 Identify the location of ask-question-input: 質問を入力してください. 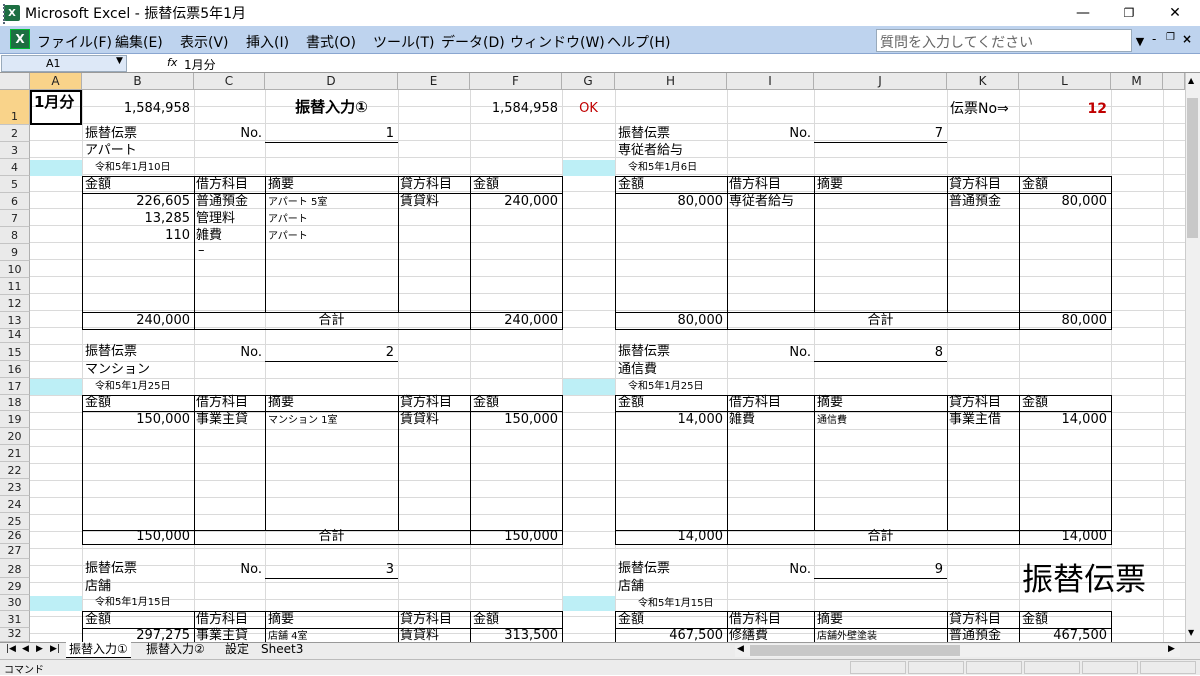
(1004, 40).